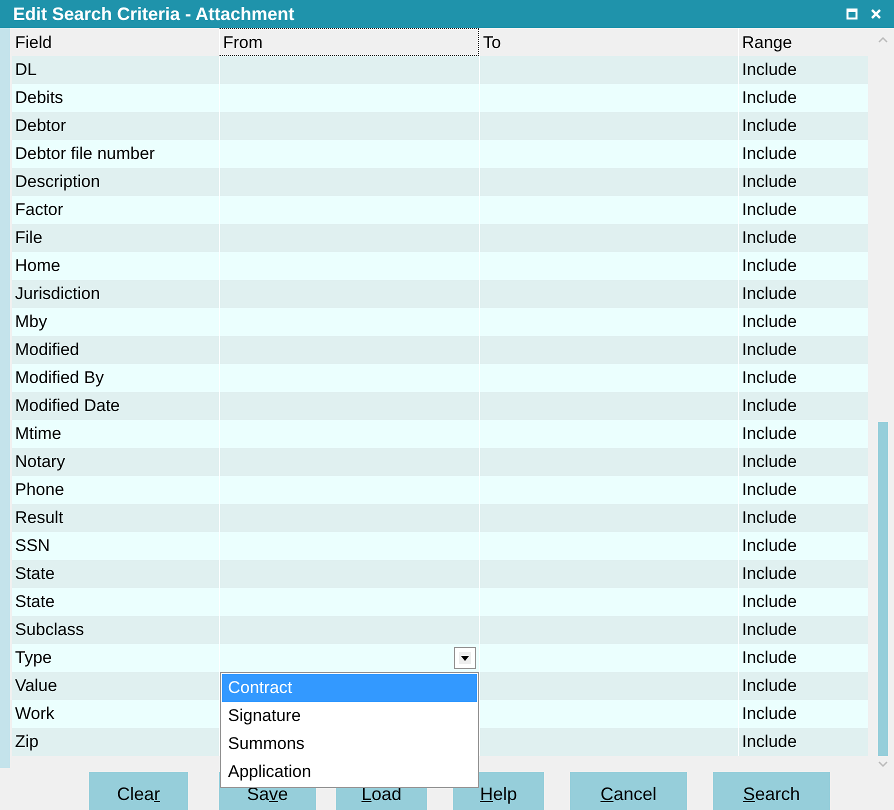 The height and width of the screenshot is (810, 894). What do you see at coordinates (349, 716) in the screenshot?
I see `dropdown-option: Signature` at bounding box center [349, 716].